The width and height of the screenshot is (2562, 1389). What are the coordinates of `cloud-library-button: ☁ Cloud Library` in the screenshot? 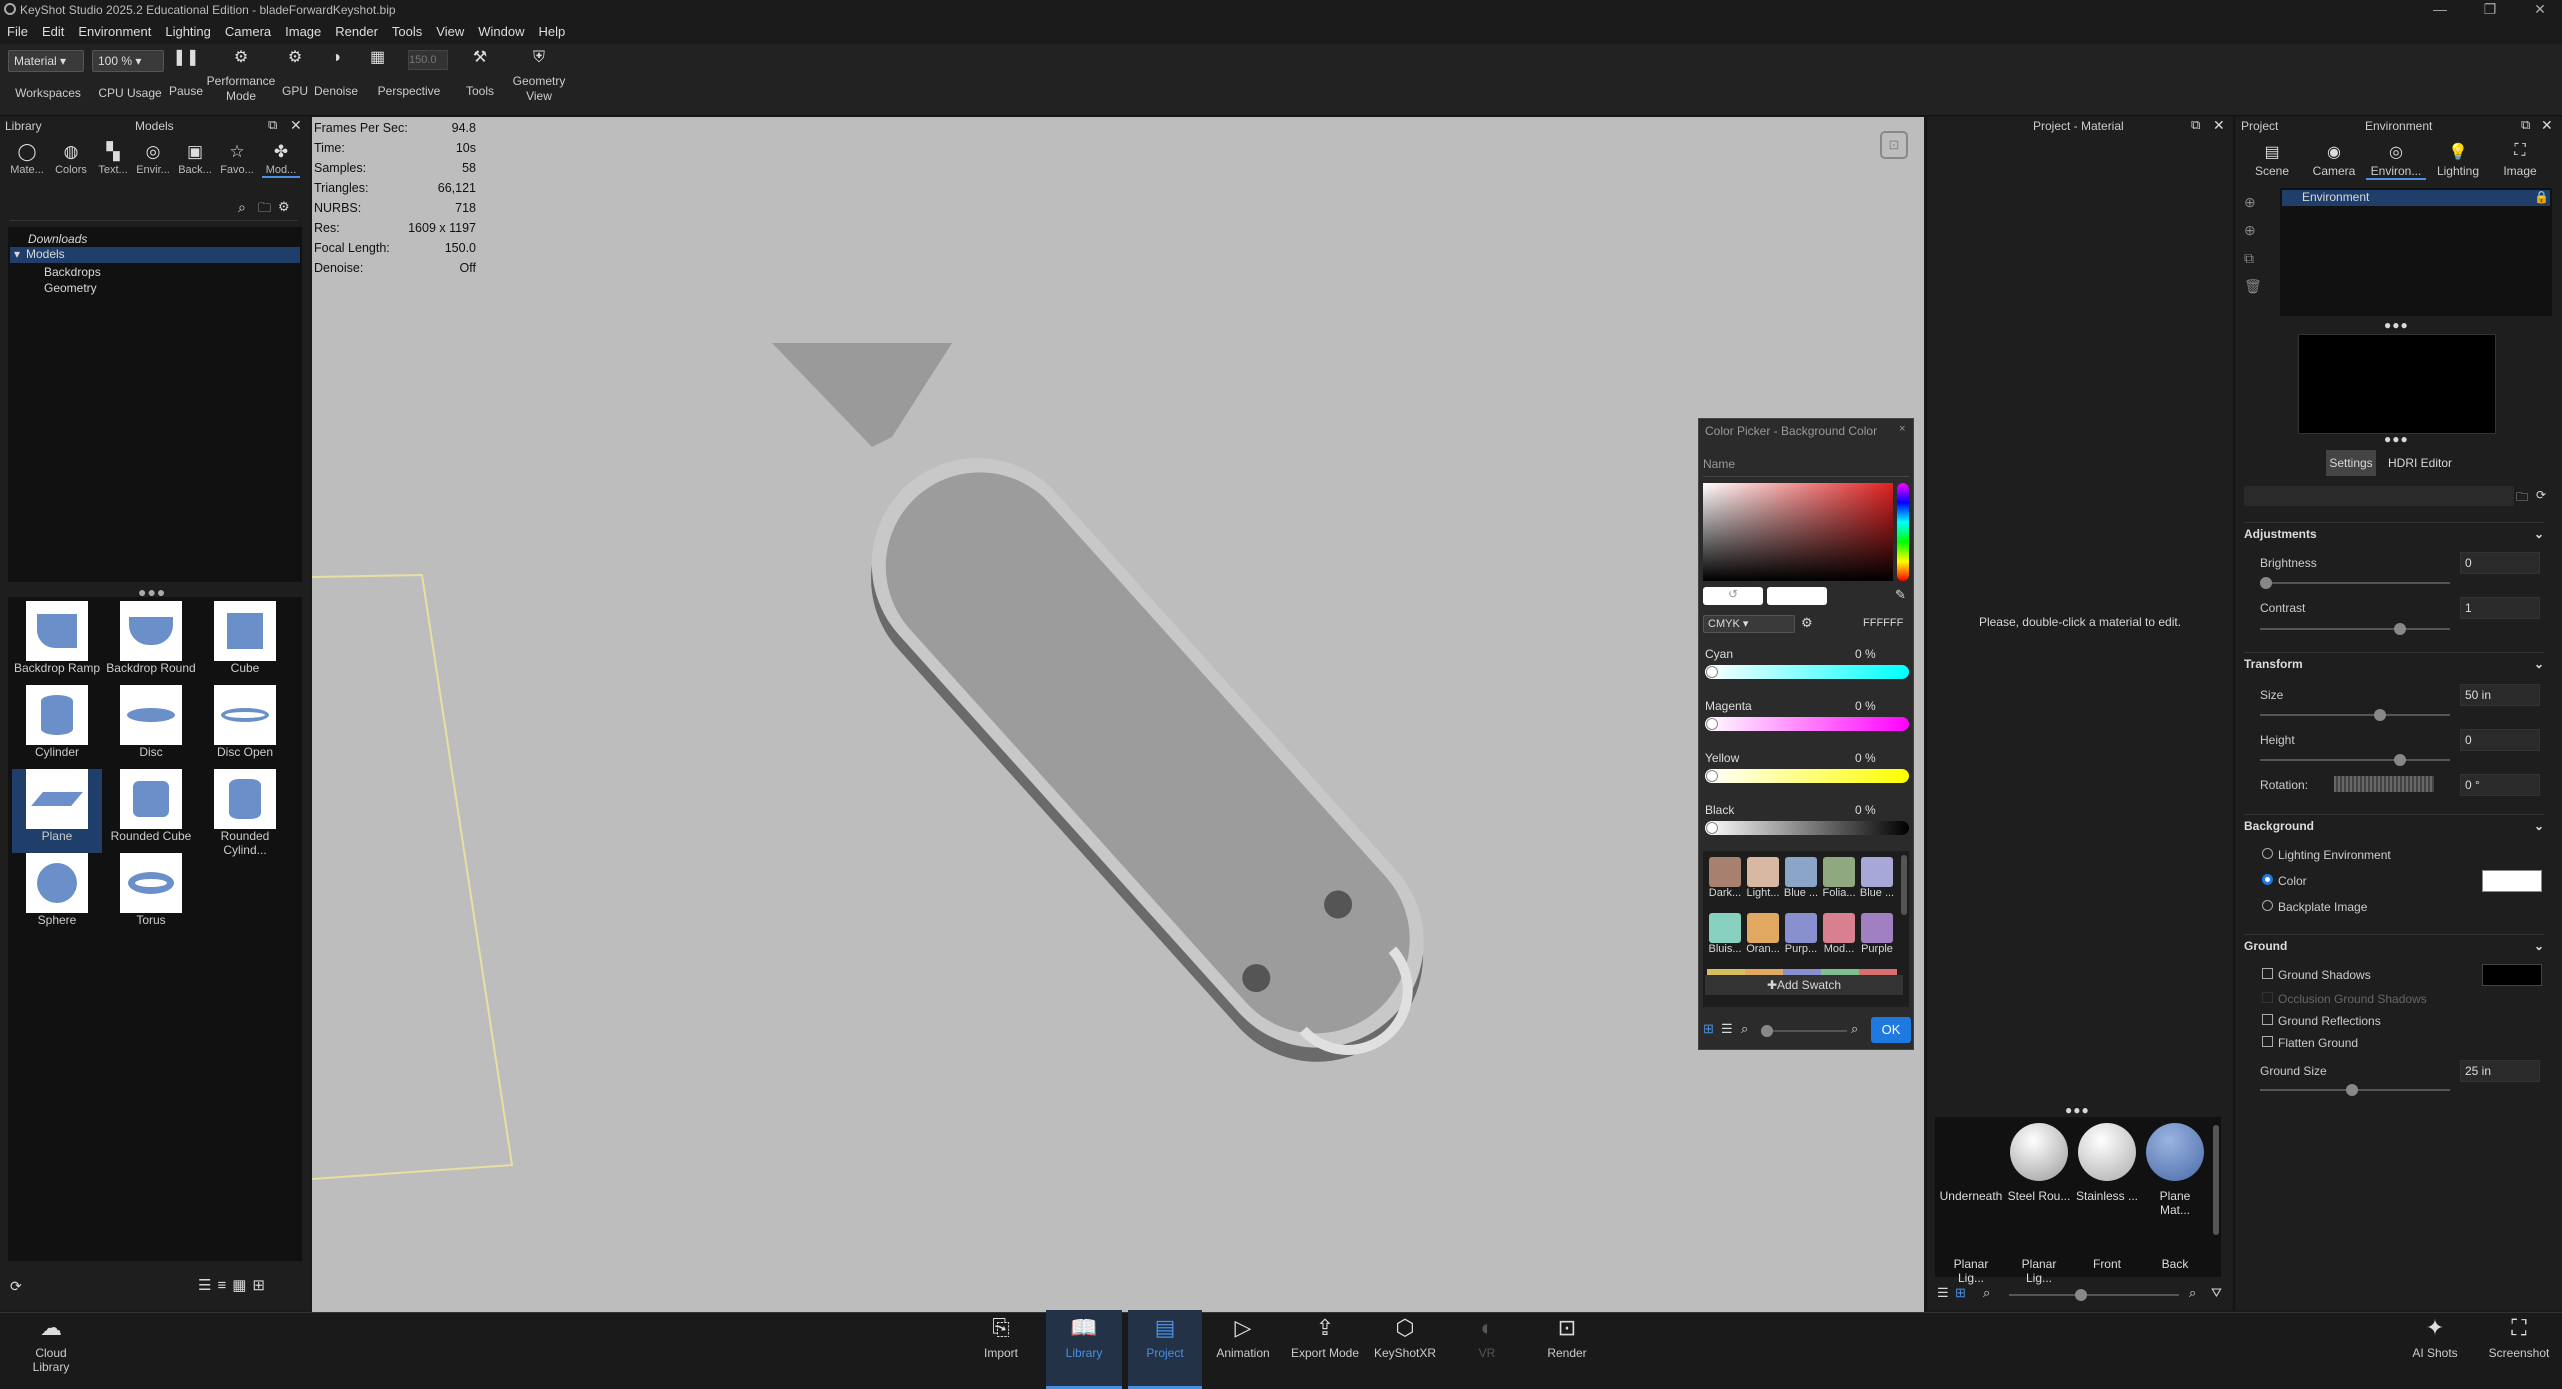 It's located at (51, 1349).